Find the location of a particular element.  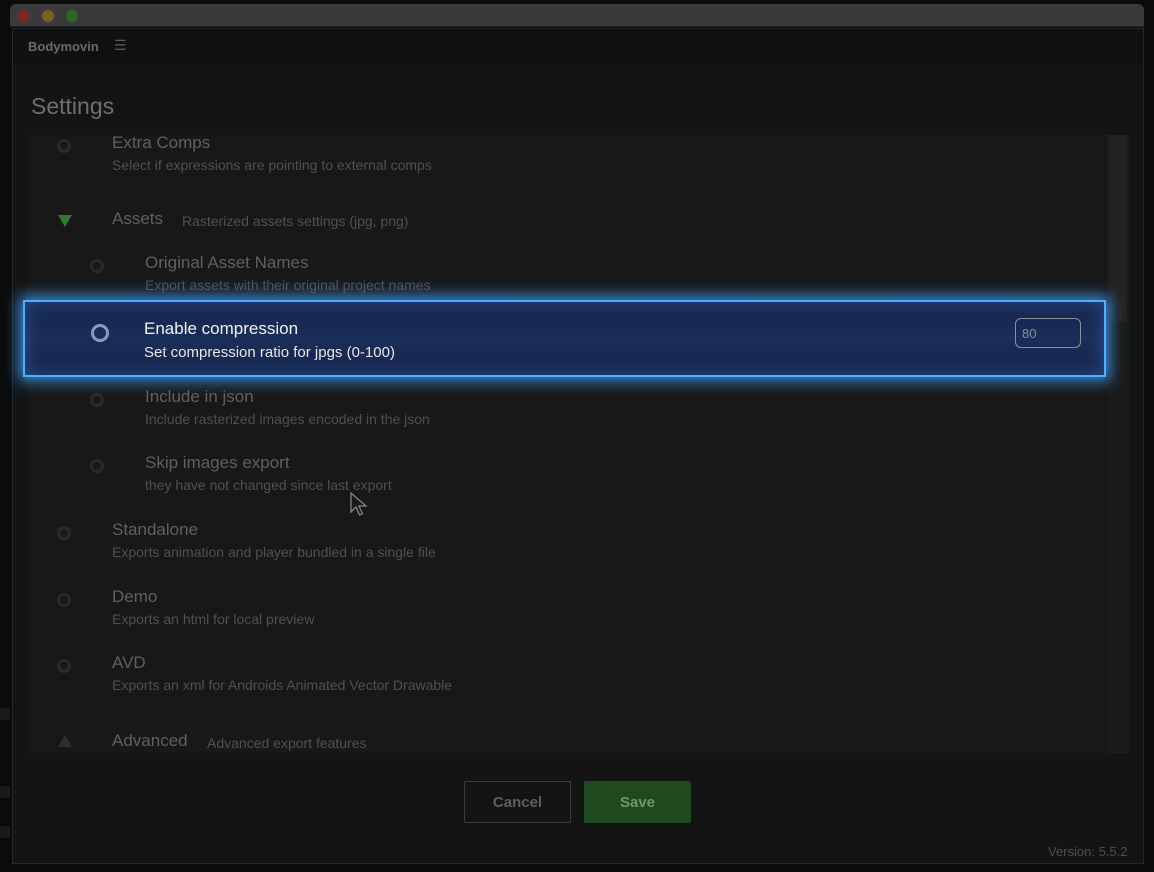

expand-triangle-icon is located at coordinates (65, 221).